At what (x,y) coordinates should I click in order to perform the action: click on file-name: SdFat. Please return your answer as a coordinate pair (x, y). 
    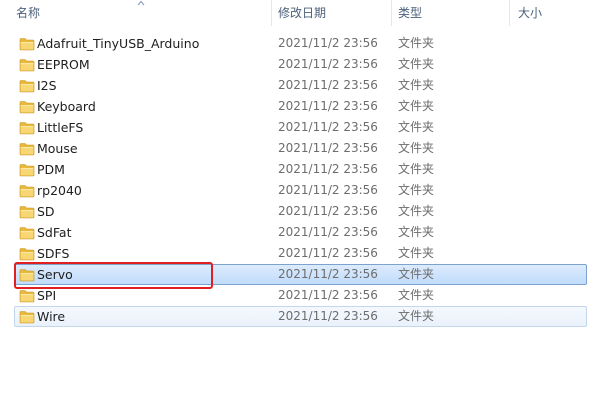
    Looking at the image, I should click on (54, 232).